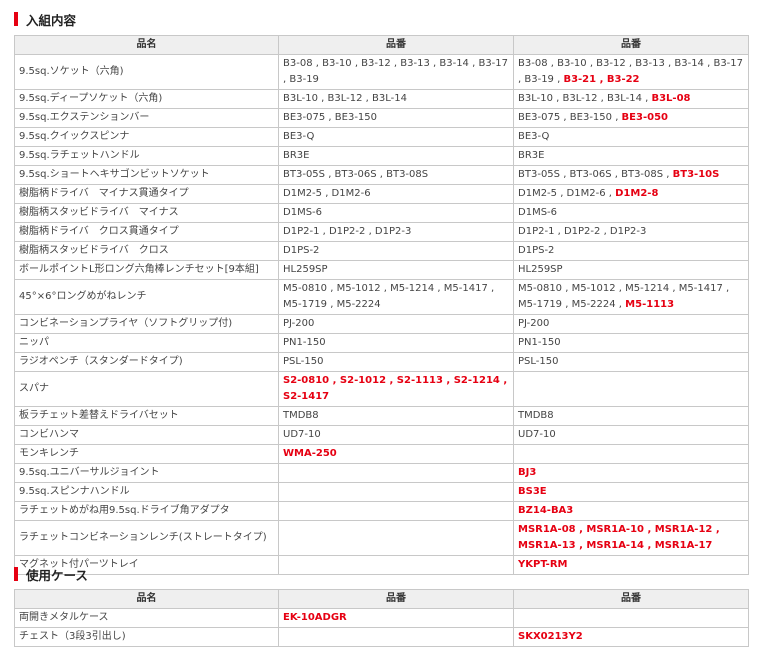 Image resolution: width=762 pixels, height=659 pixels. I want to click on part-number-cell: BZ14-BA3, so click(631, 511).